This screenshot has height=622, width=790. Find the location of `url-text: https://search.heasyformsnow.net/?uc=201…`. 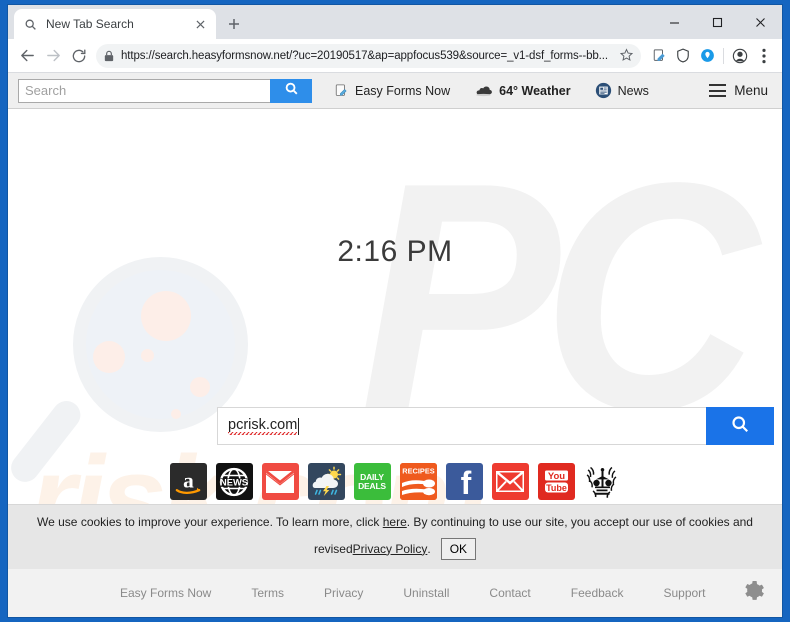

url-text: https://search.heasyformsnow.net/?uc=201… is located at coordinates (364, 55).